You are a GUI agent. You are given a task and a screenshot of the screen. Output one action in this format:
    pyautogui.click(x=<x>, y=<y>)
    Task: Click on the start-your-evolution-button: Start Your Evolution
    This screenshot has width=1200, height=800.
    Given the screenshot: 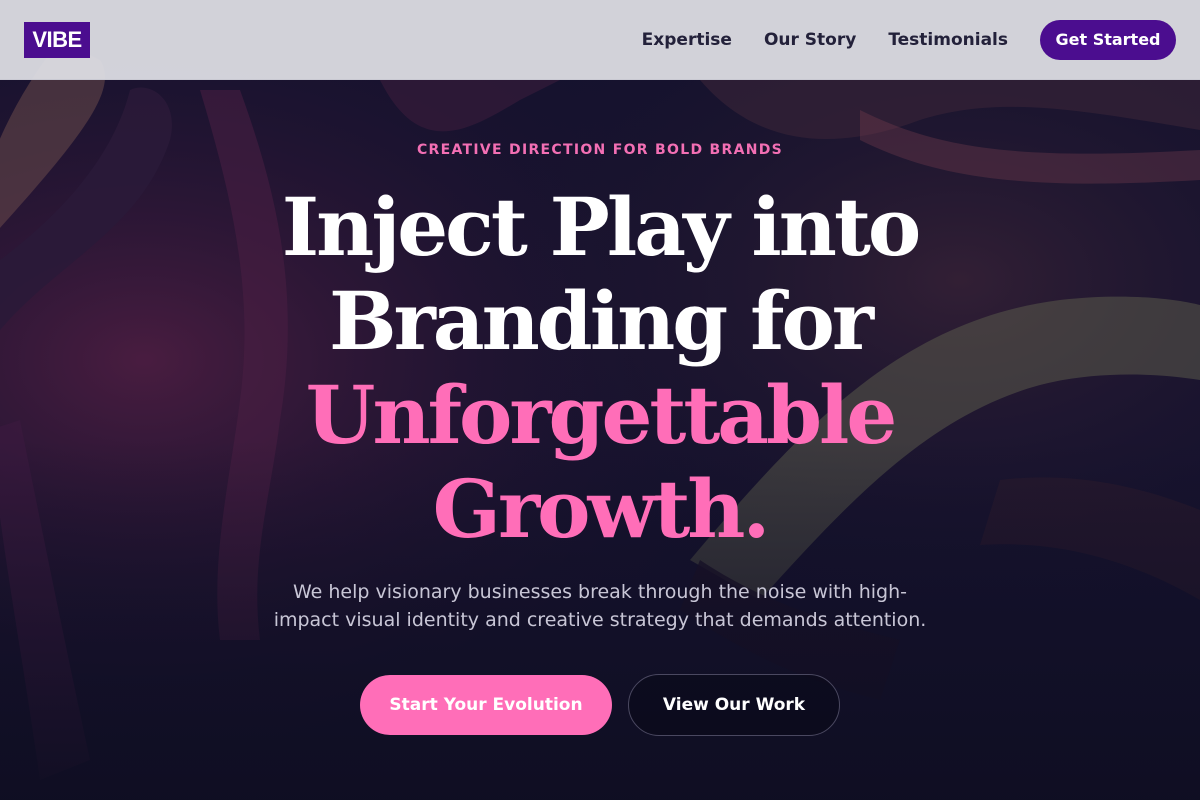 What is the action you would take?
    pyautogui.click(x=486, y=705)
    